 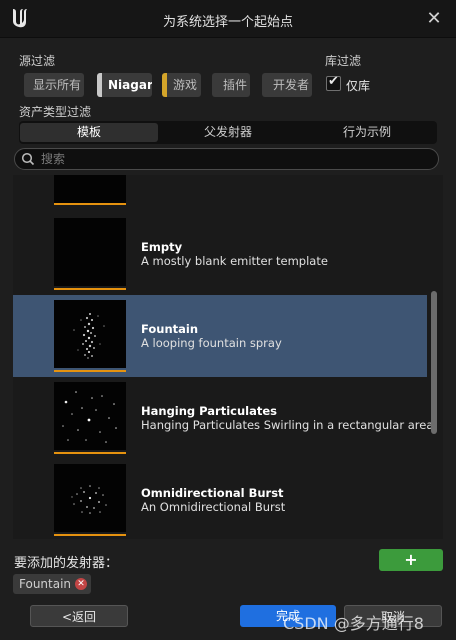 I want to click on title-bar: 为系统选择一个起始点 ✕, so click(x=228, y=19).